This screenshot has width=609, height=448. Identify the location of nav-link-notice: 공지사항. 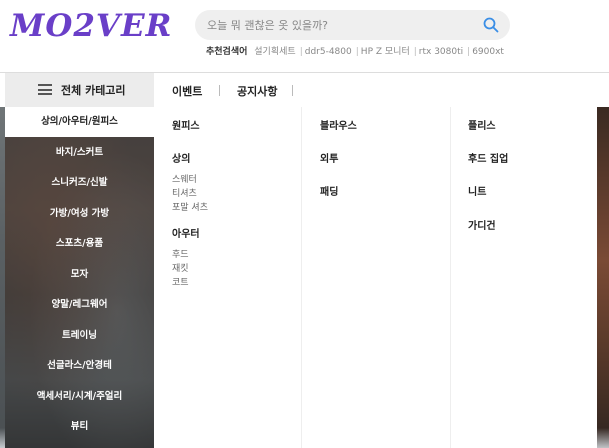
(257, 91).